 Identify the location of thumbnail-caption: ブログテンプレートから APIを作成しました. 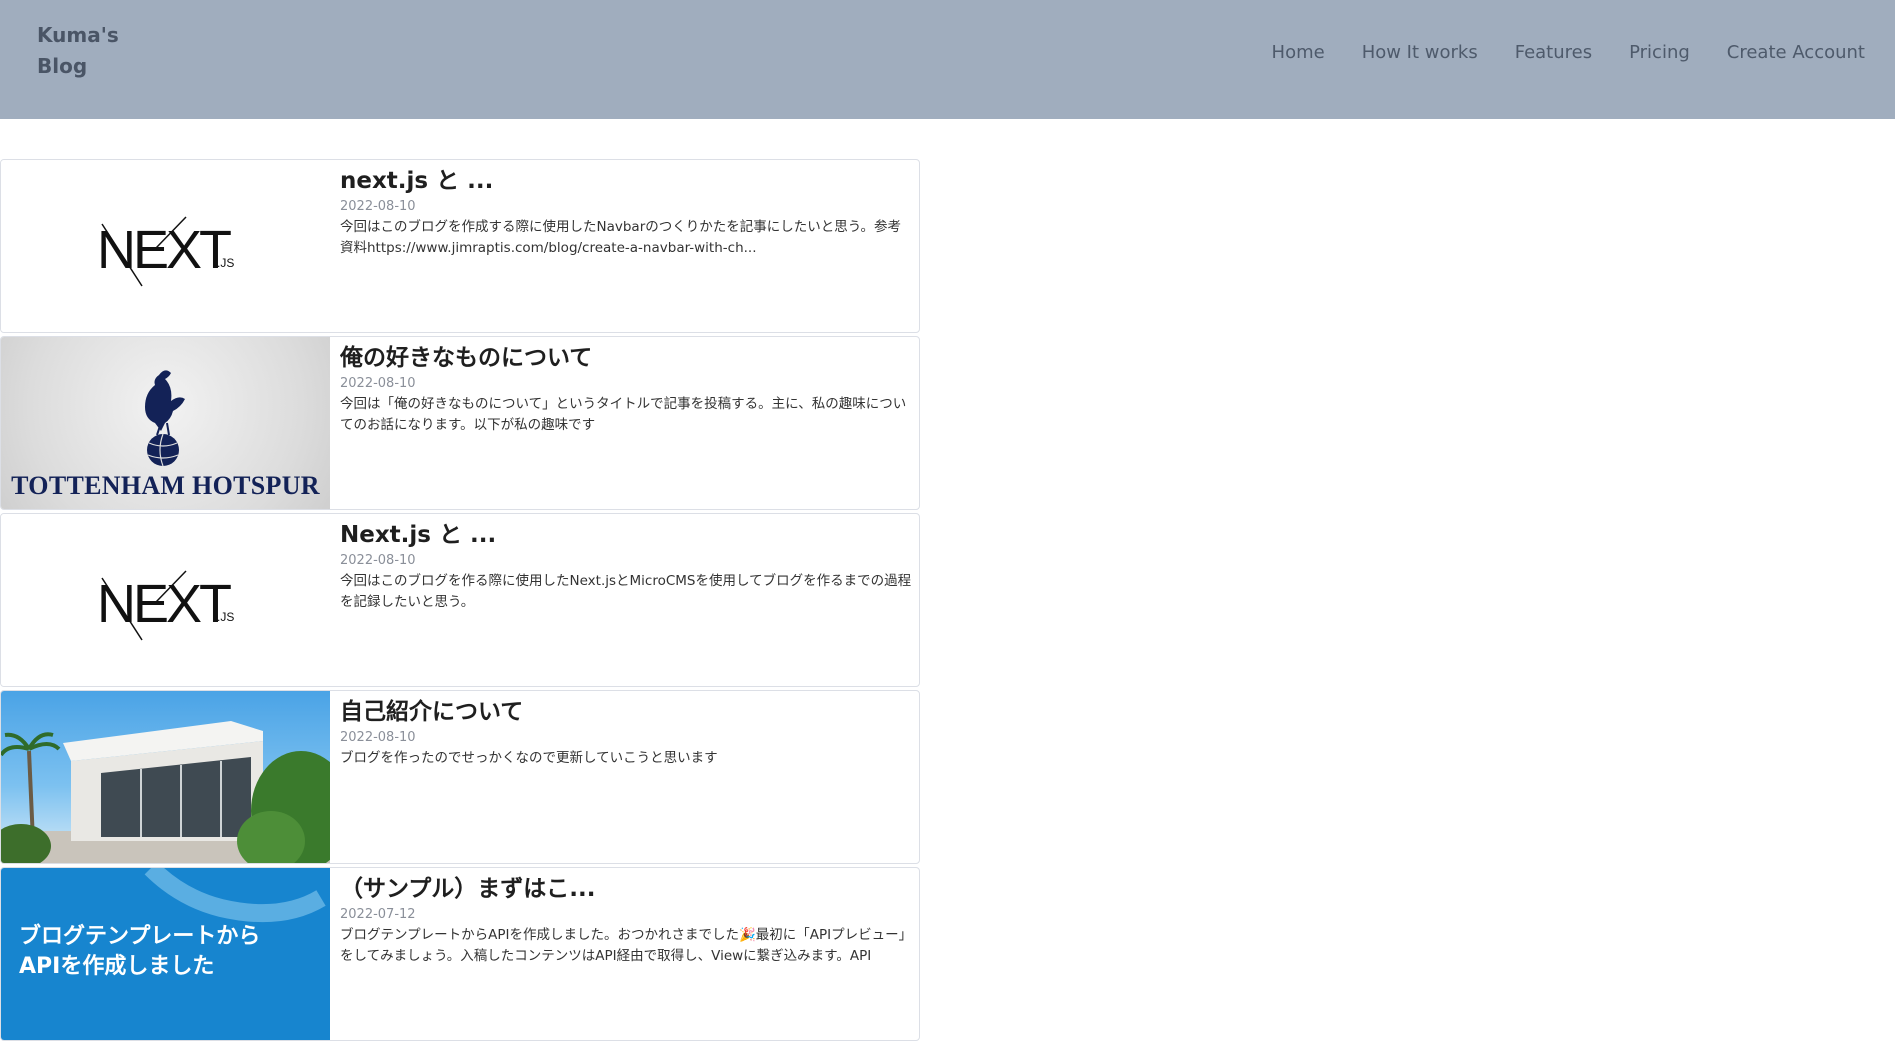
(169, 952).